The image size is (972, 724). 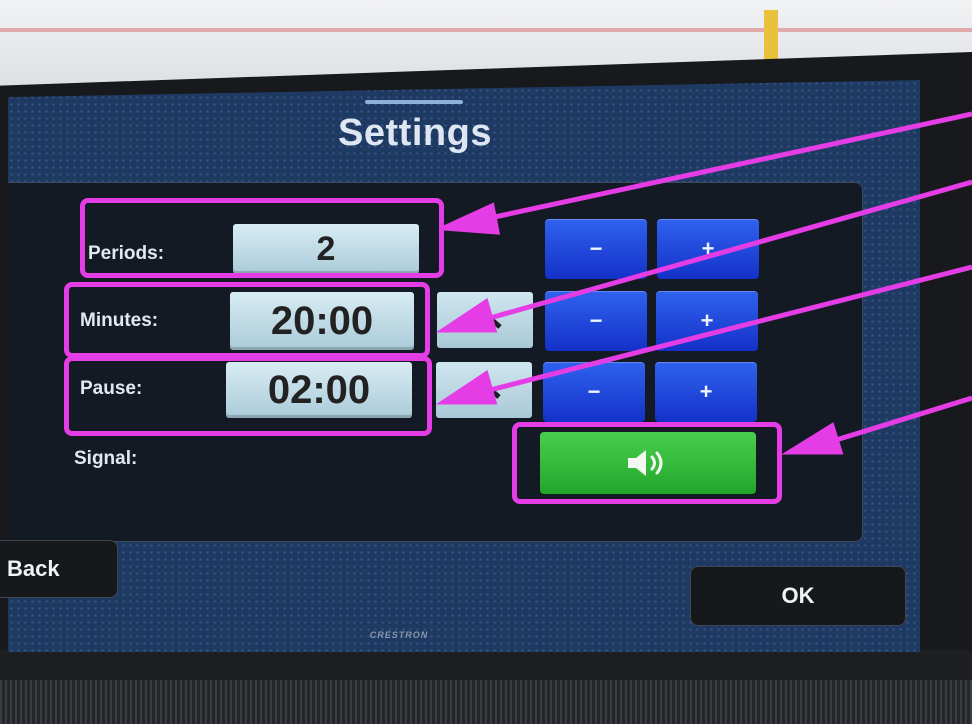 What do you see at coordinates (730, 328) in the screenshot?
I see `arrow-to-pause` at bounding box center [730, 328].